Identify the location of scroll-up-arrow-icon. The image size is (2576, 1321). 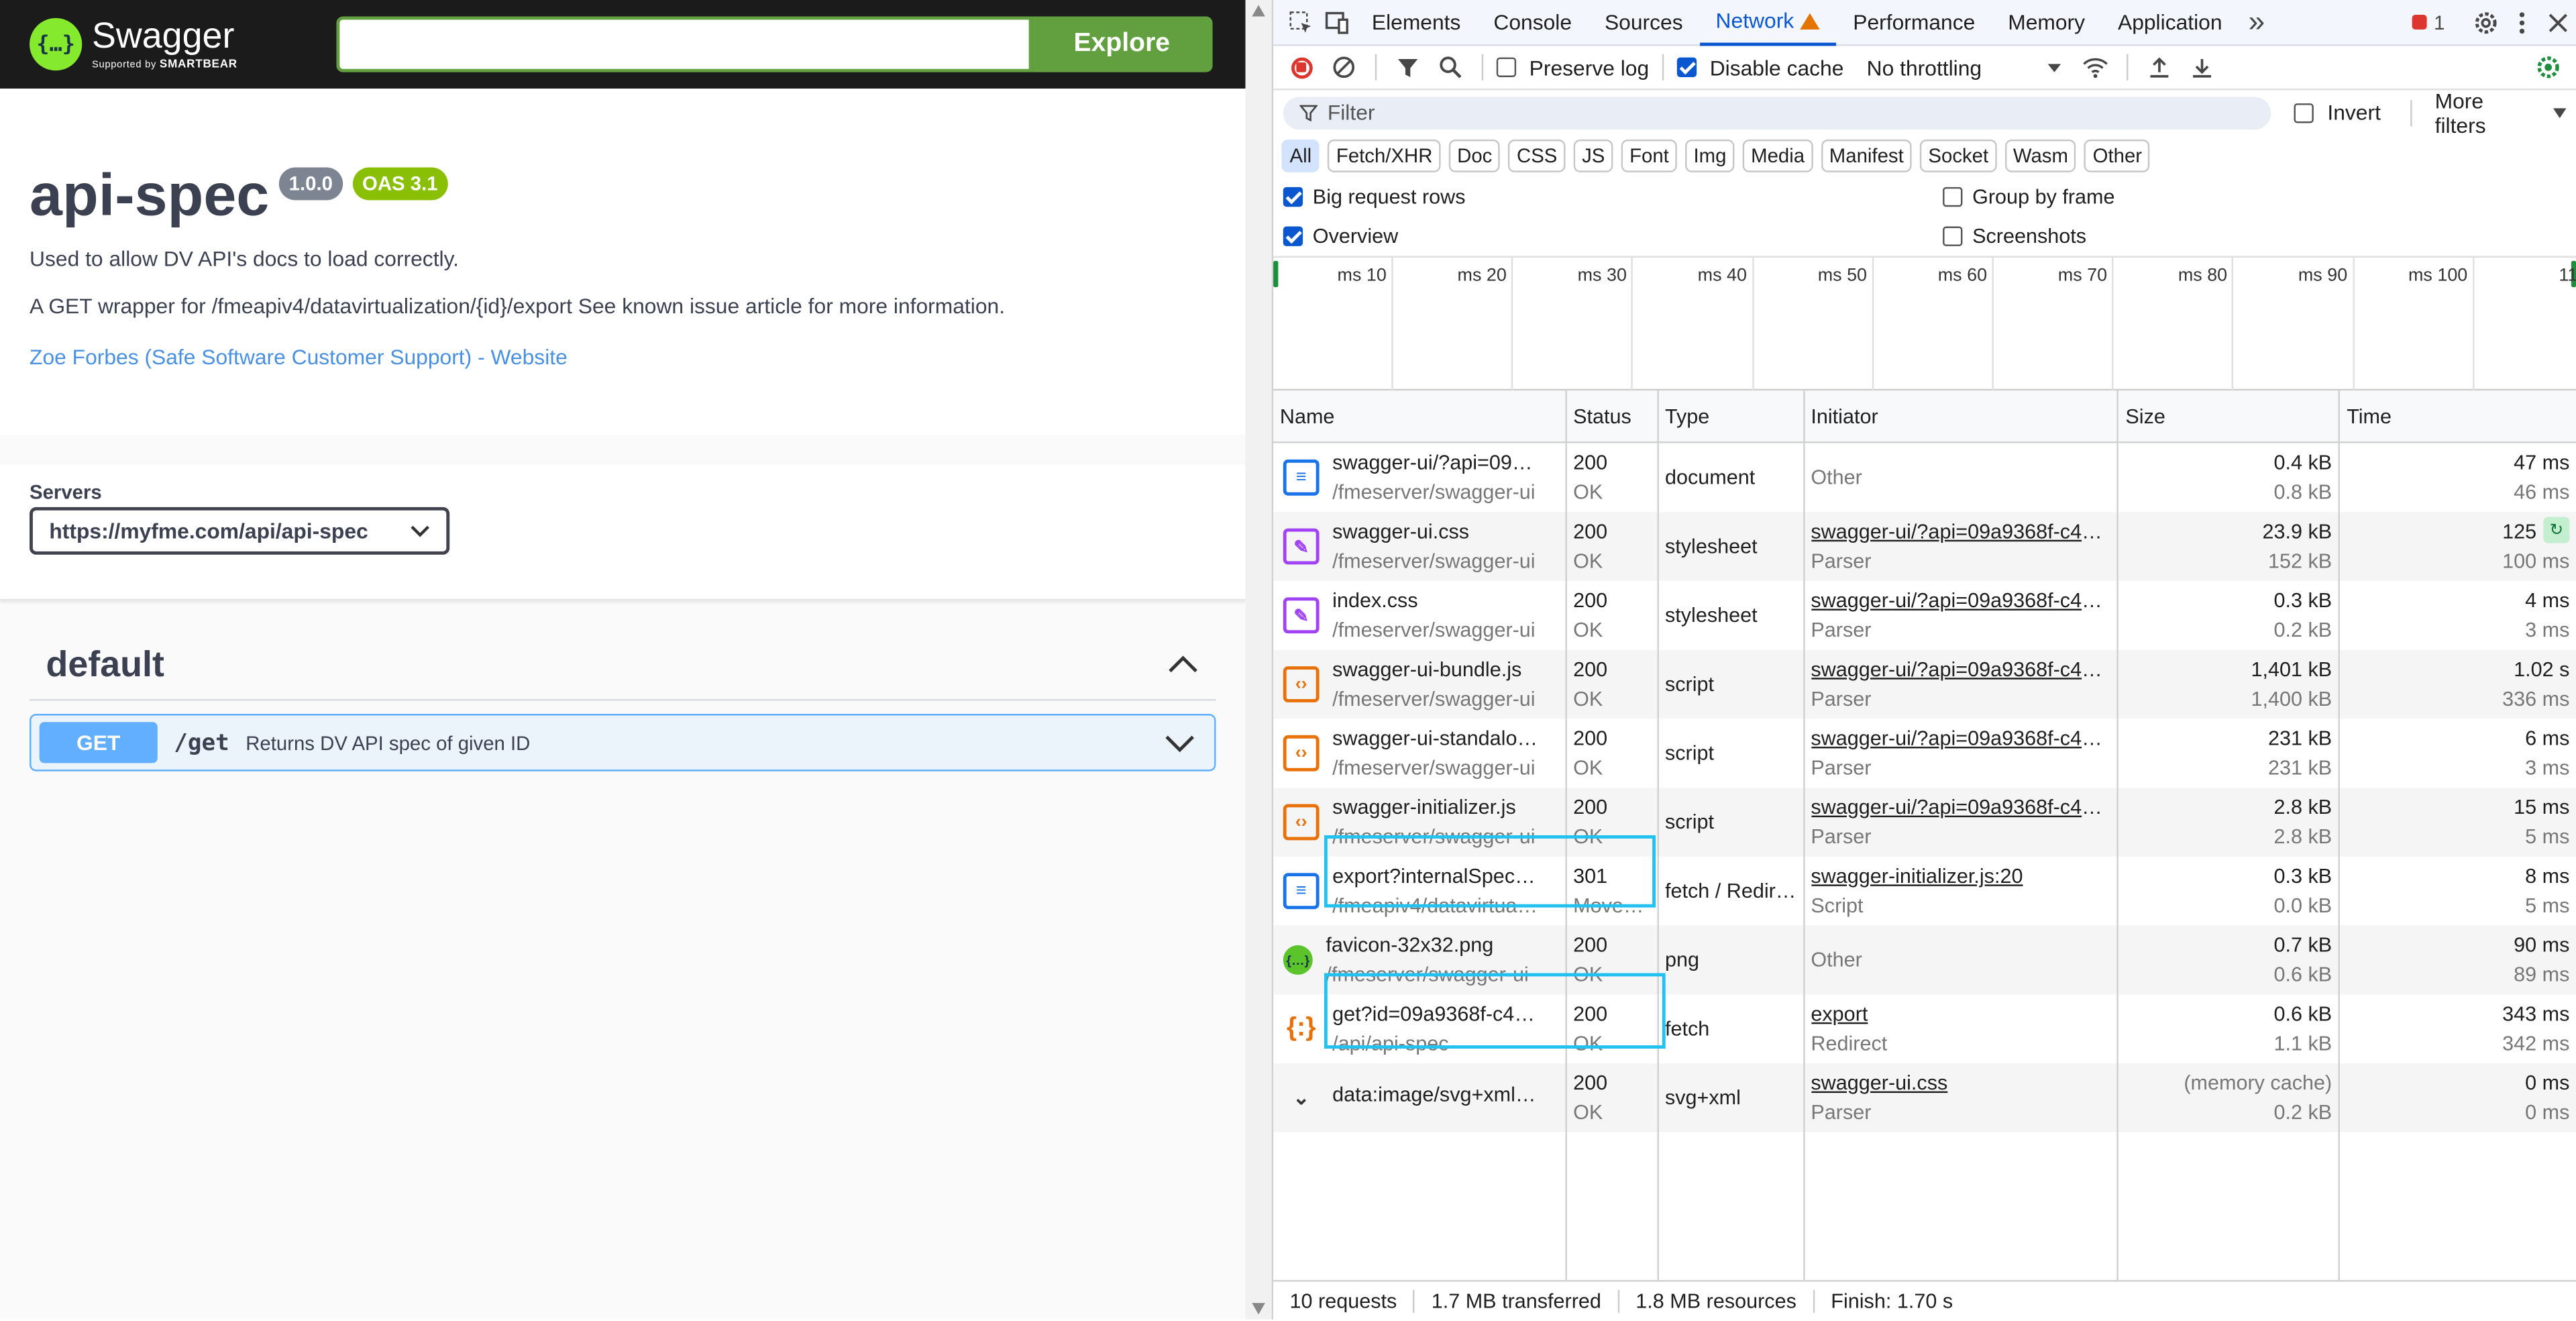
(1258, 11).